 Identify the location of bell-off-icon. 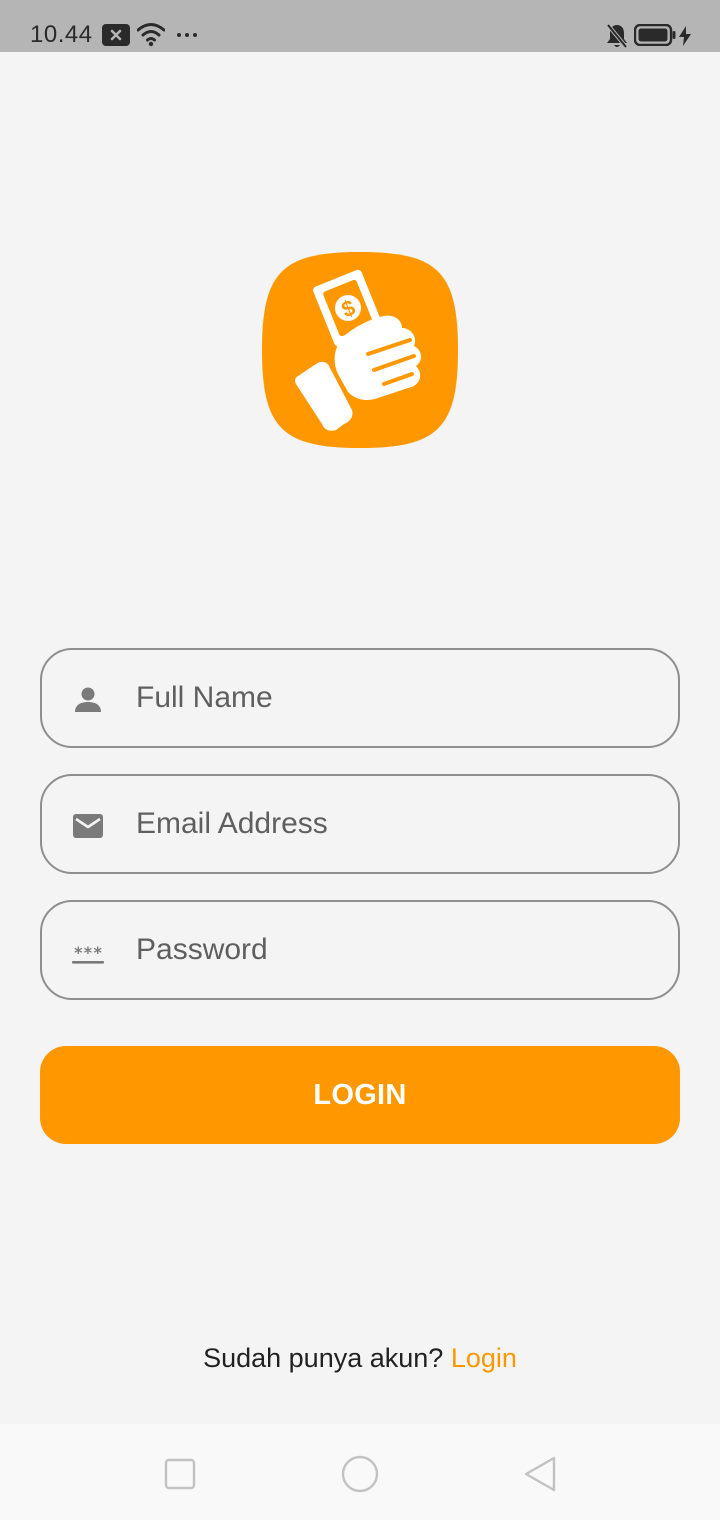
(617, 36).